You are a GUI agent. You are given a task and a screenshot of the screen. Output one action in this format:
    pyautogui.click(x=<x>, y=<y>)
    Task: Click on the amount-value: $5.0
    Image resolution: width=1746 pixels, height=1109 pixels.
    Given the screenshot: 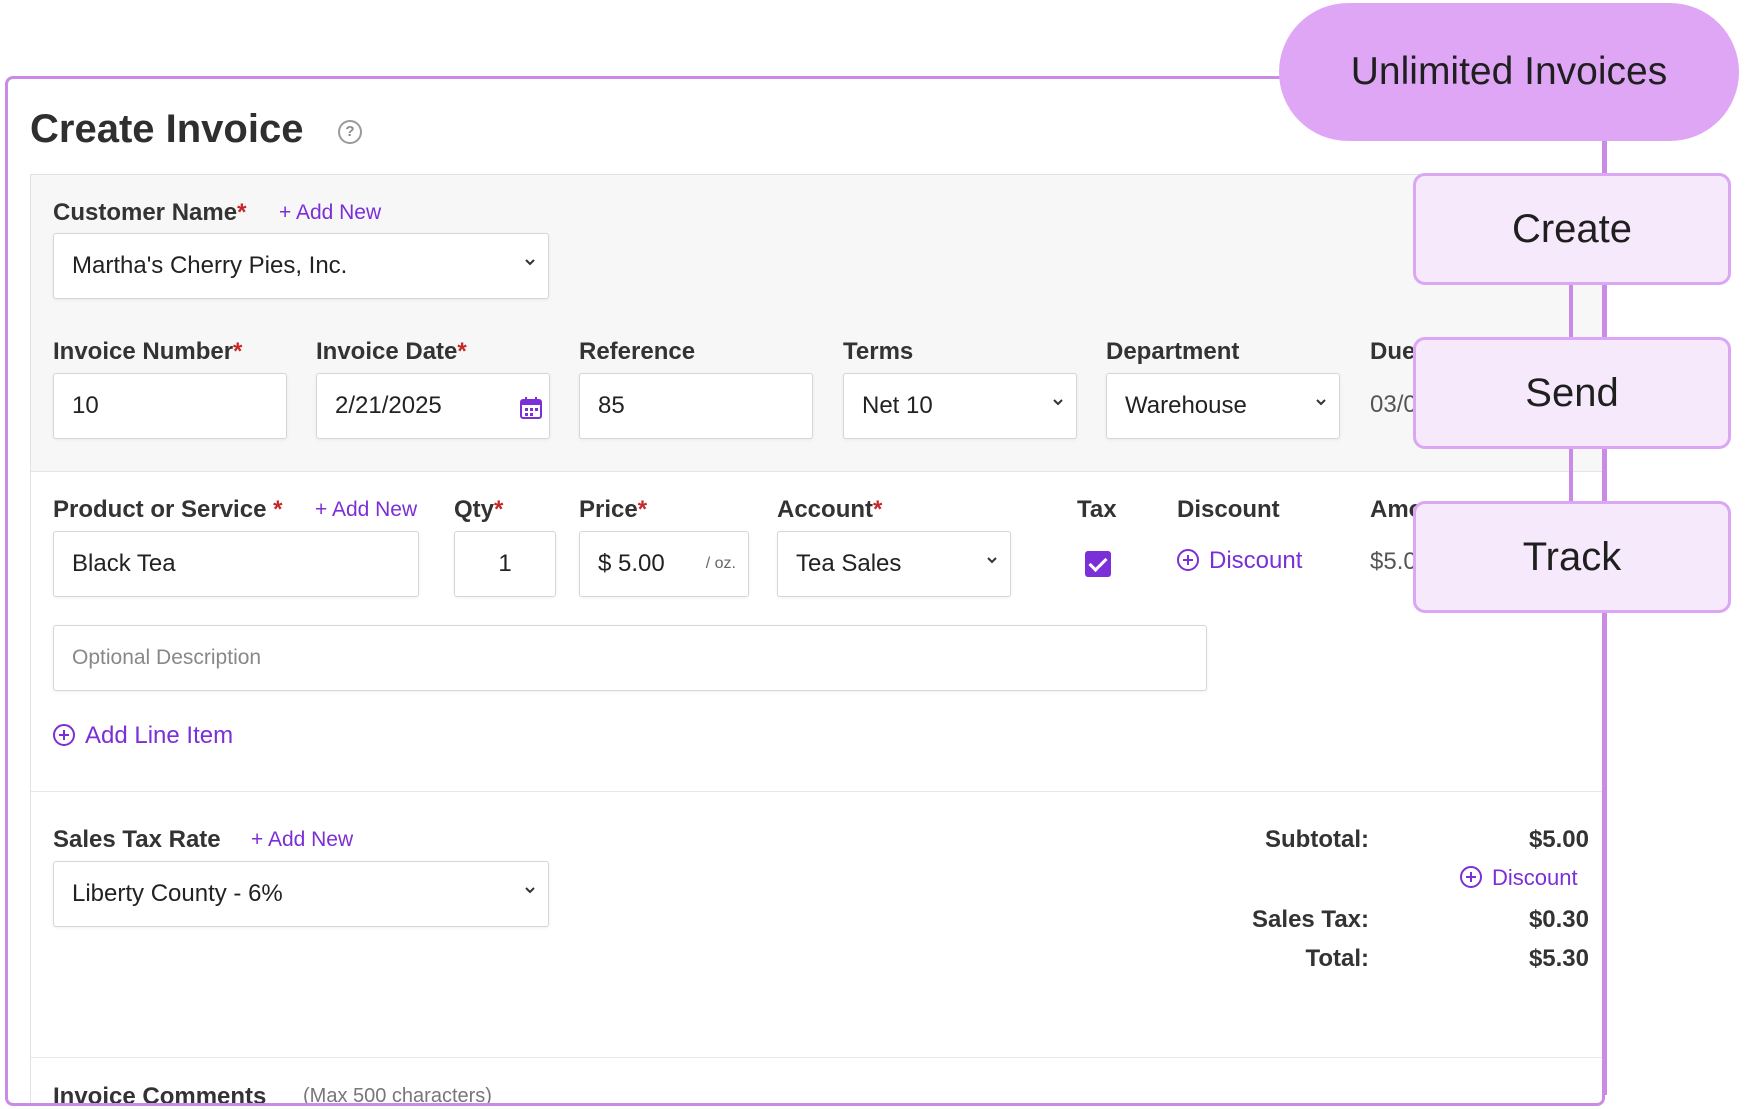 What is the action you would take?
    pyautogui.click(x=1393, y=561)
    